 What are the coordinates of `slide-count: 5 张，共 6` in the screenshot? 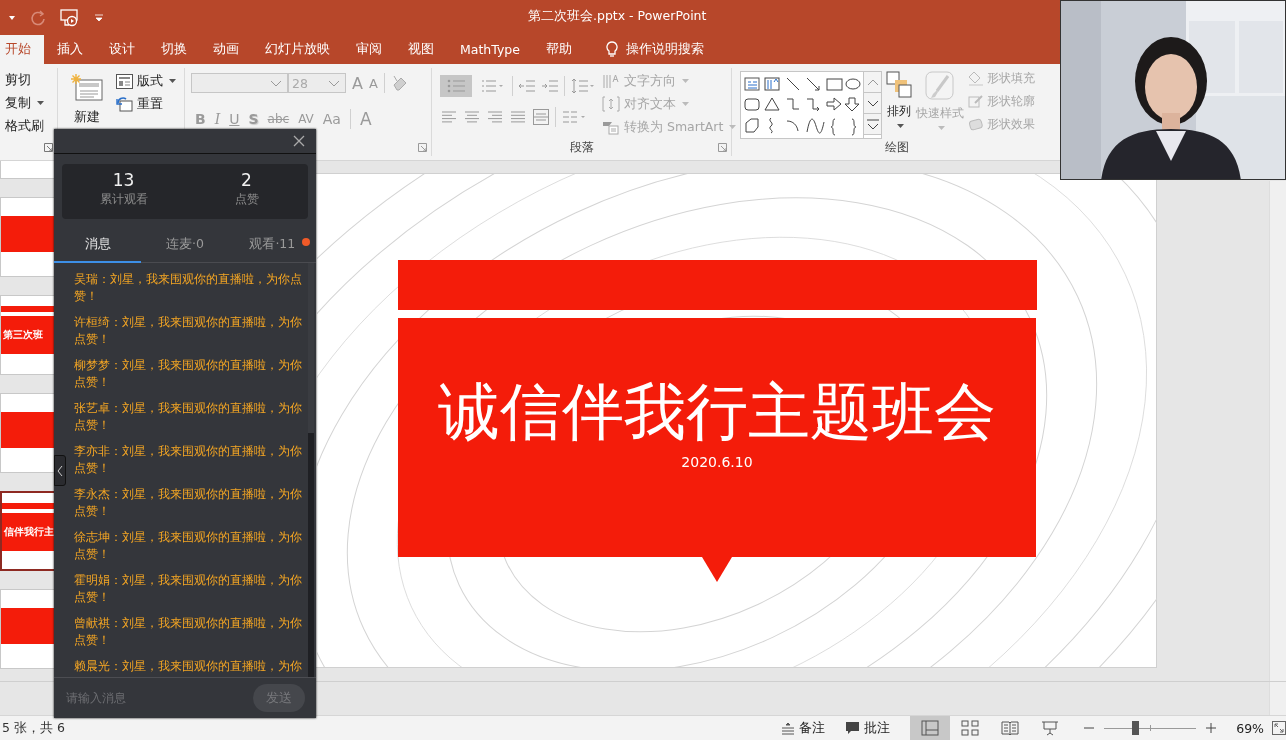 It's located at (33, 728).